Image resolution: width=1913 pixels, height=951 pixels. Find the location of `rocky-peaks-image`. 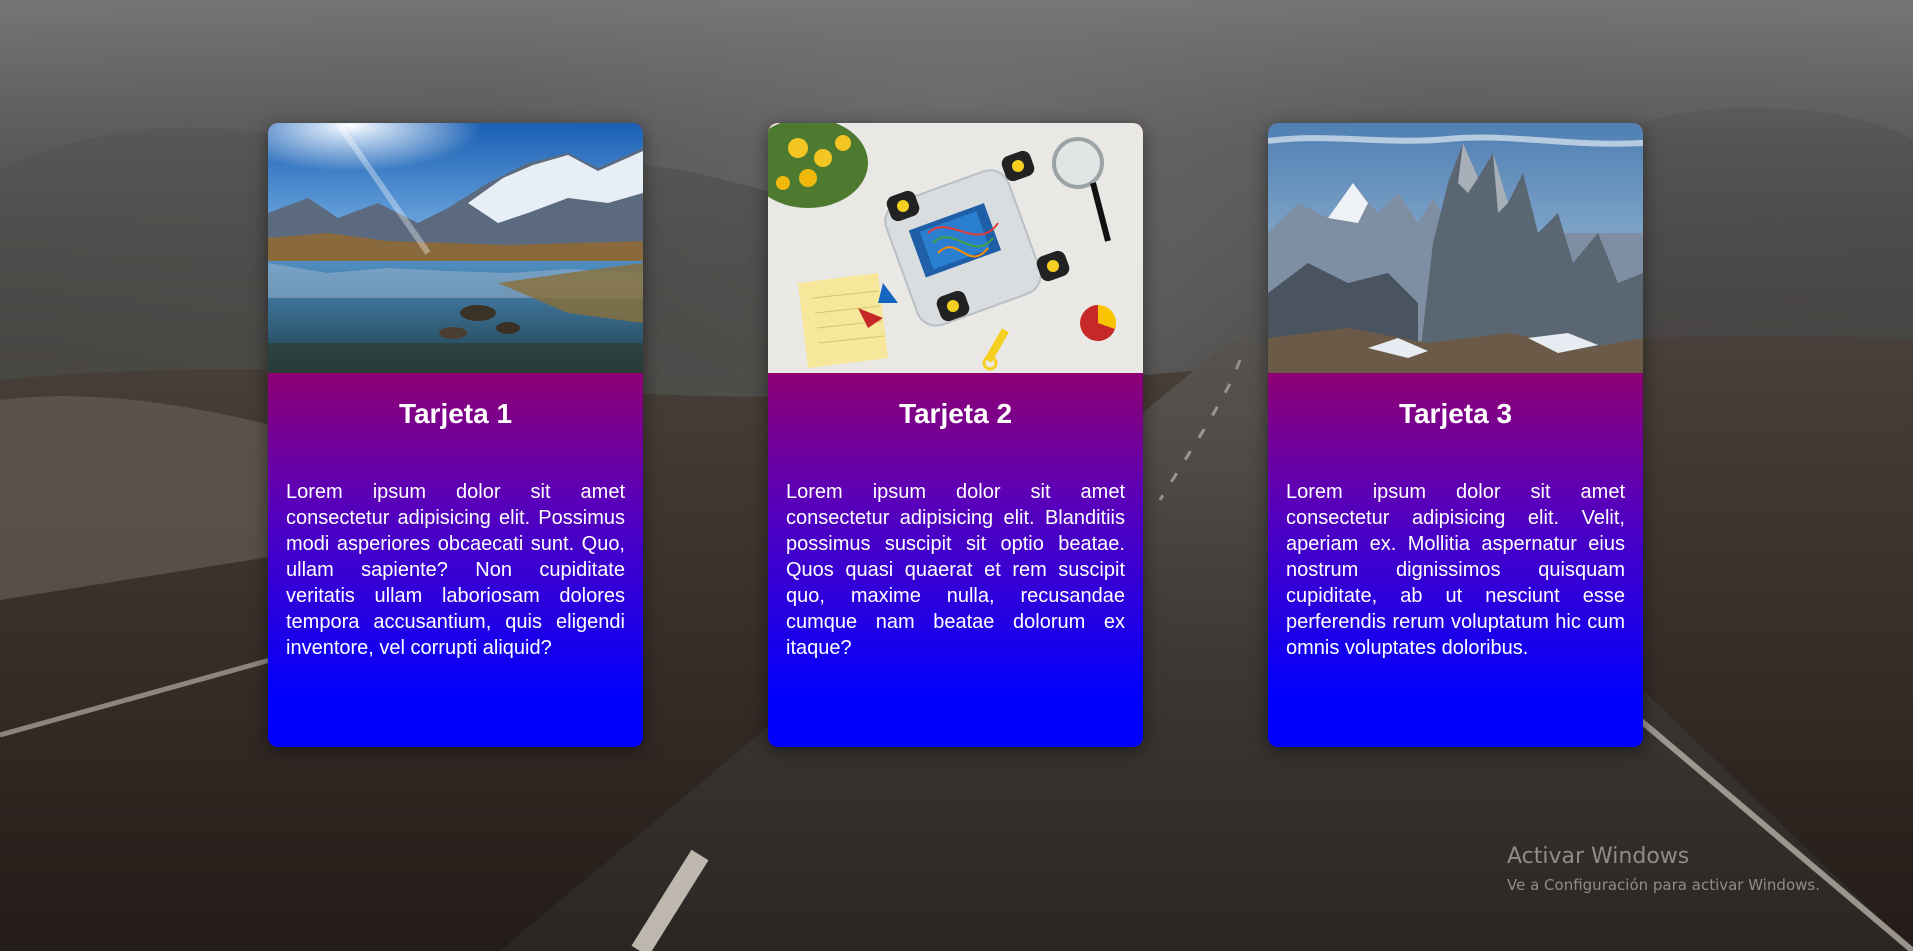

rocky-peaks-image is located at coordinates (1455, 248).